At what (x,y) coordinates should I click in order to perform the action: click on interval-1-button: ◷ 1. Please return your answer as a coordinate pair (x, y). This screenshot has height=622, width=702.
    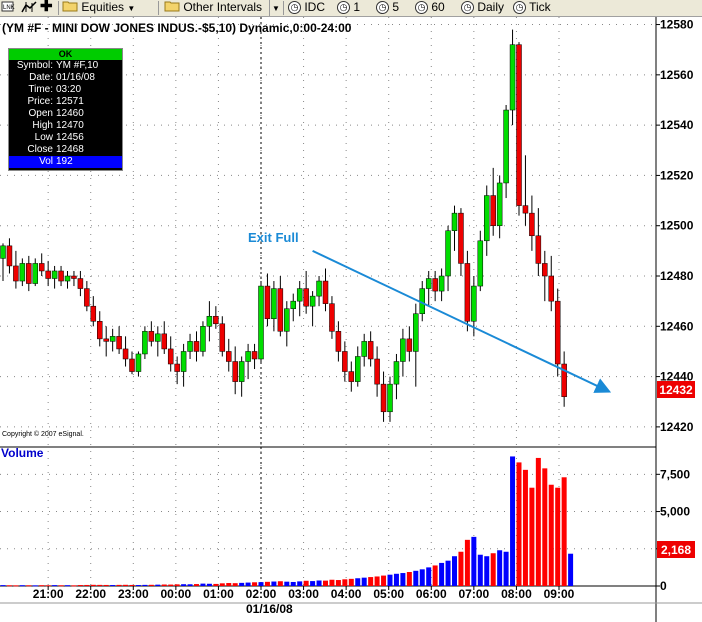
    Looking at the image, I should click on (348, 8).